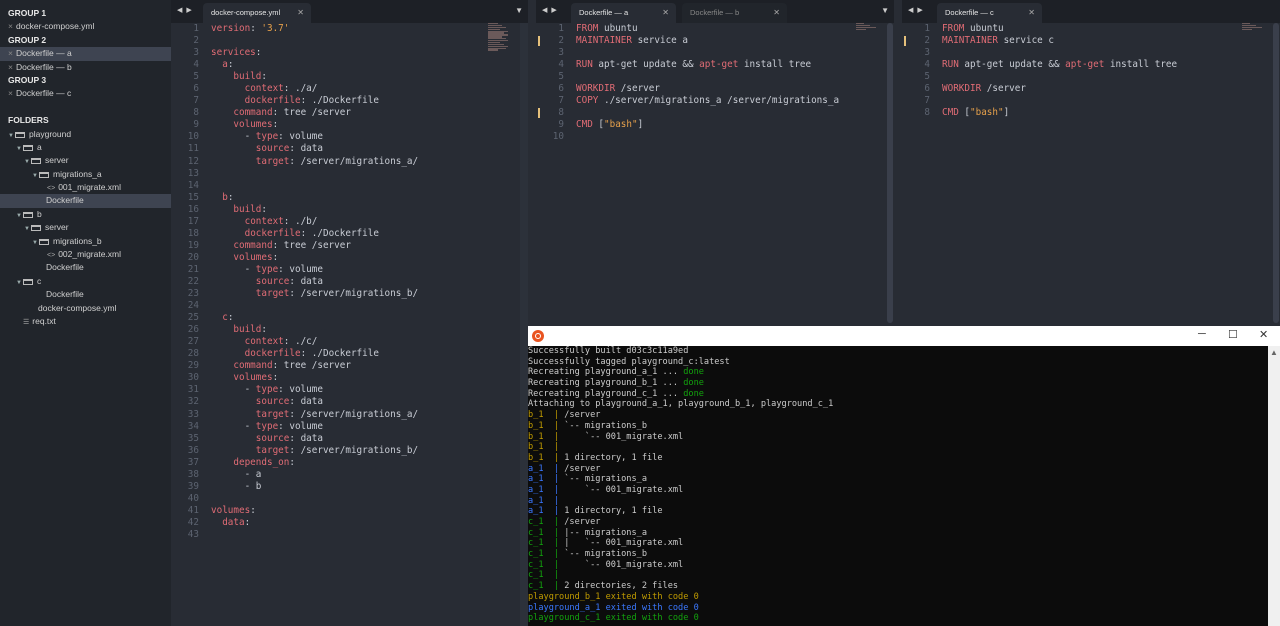 The height and width of the screenshot is (626, 1280). What do you see at coordinates (85, 147) in the screenshot?
I see `tree-item: ▼ a` at bounding box center [85, 147].